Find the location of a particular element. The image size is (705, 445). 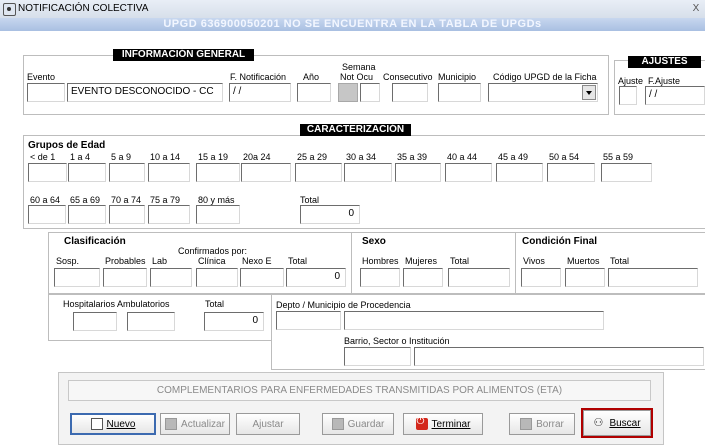

age-label-7: 30 a 34 is located at coordinates (361, 157).